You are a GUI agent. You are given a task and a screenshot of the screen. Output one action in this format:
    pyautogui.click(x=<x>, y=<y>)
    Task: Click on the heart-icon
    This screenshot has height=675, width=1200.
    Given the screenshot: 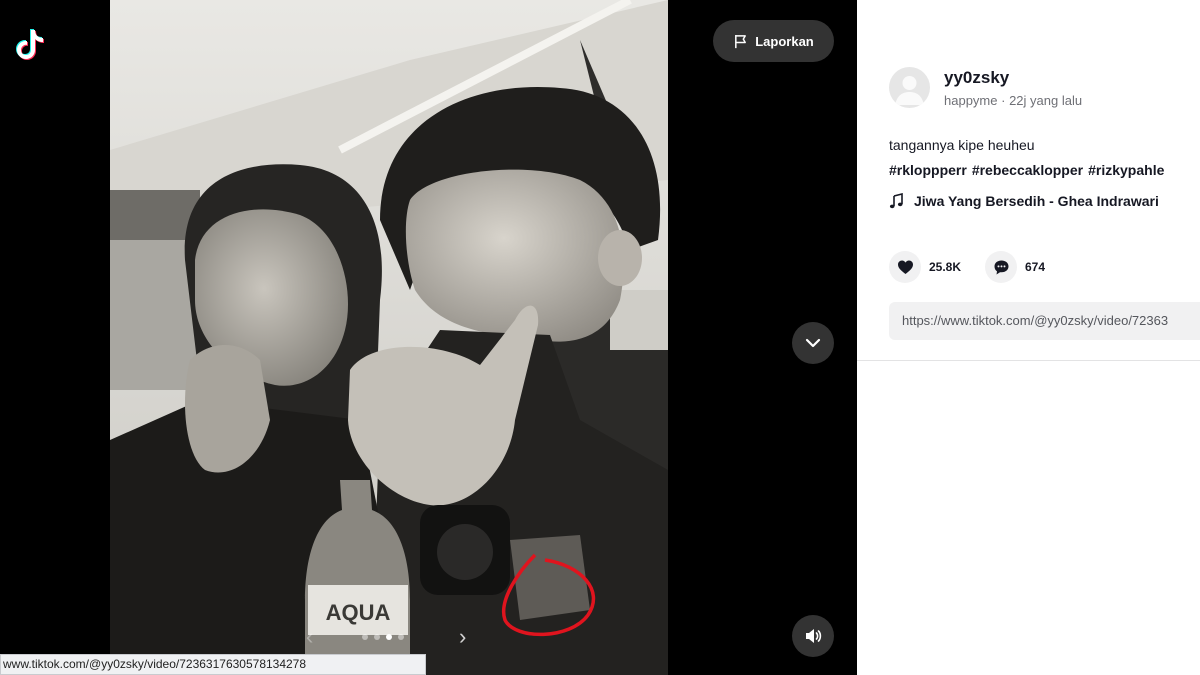 What is the action you would take?
    pyautogui.click(x=905, y=267)
    